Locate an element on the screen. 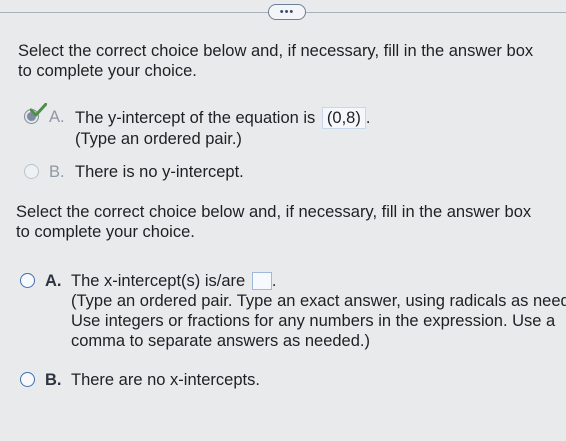 This screenshot has height=441, width=566. choice-a-suffix-2: . is located at coordinates (274, 281).